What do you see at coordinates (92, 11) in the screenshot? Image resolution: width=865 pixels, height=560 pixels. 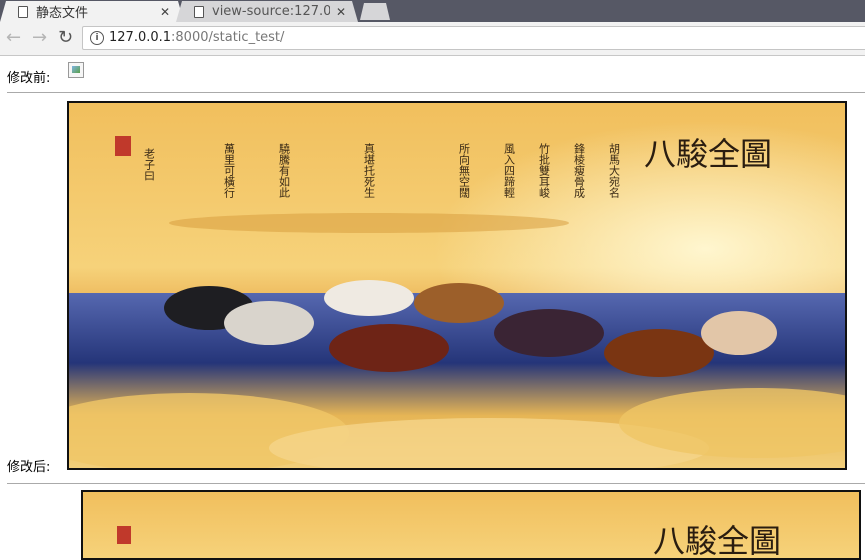 I see `tab-static-files: 静态文件 ✕` at bounding box center [92, 11].